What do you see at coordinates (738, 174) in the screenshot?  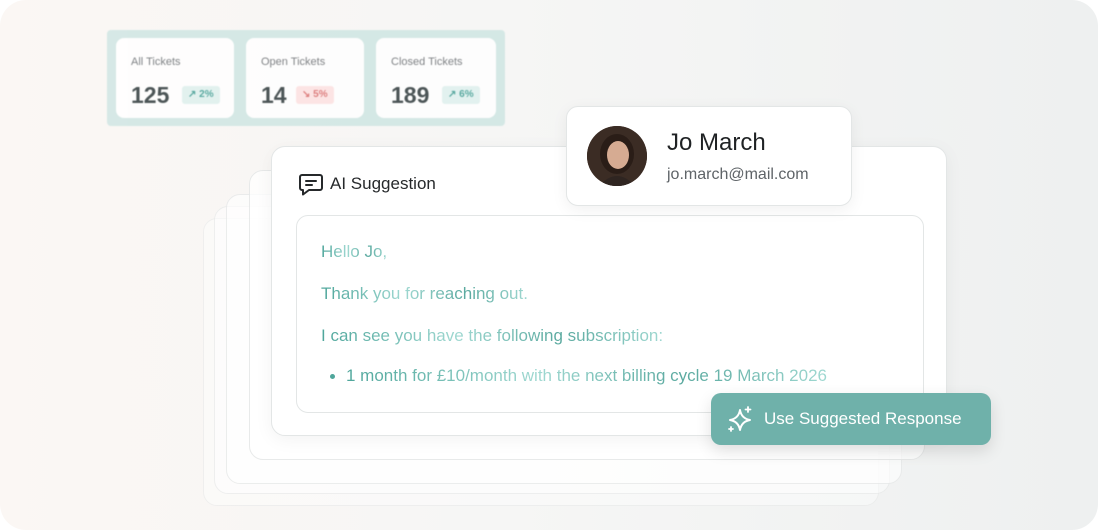 I see `contact-email: jo.march@mail.com` at bounding box center [738, 174].